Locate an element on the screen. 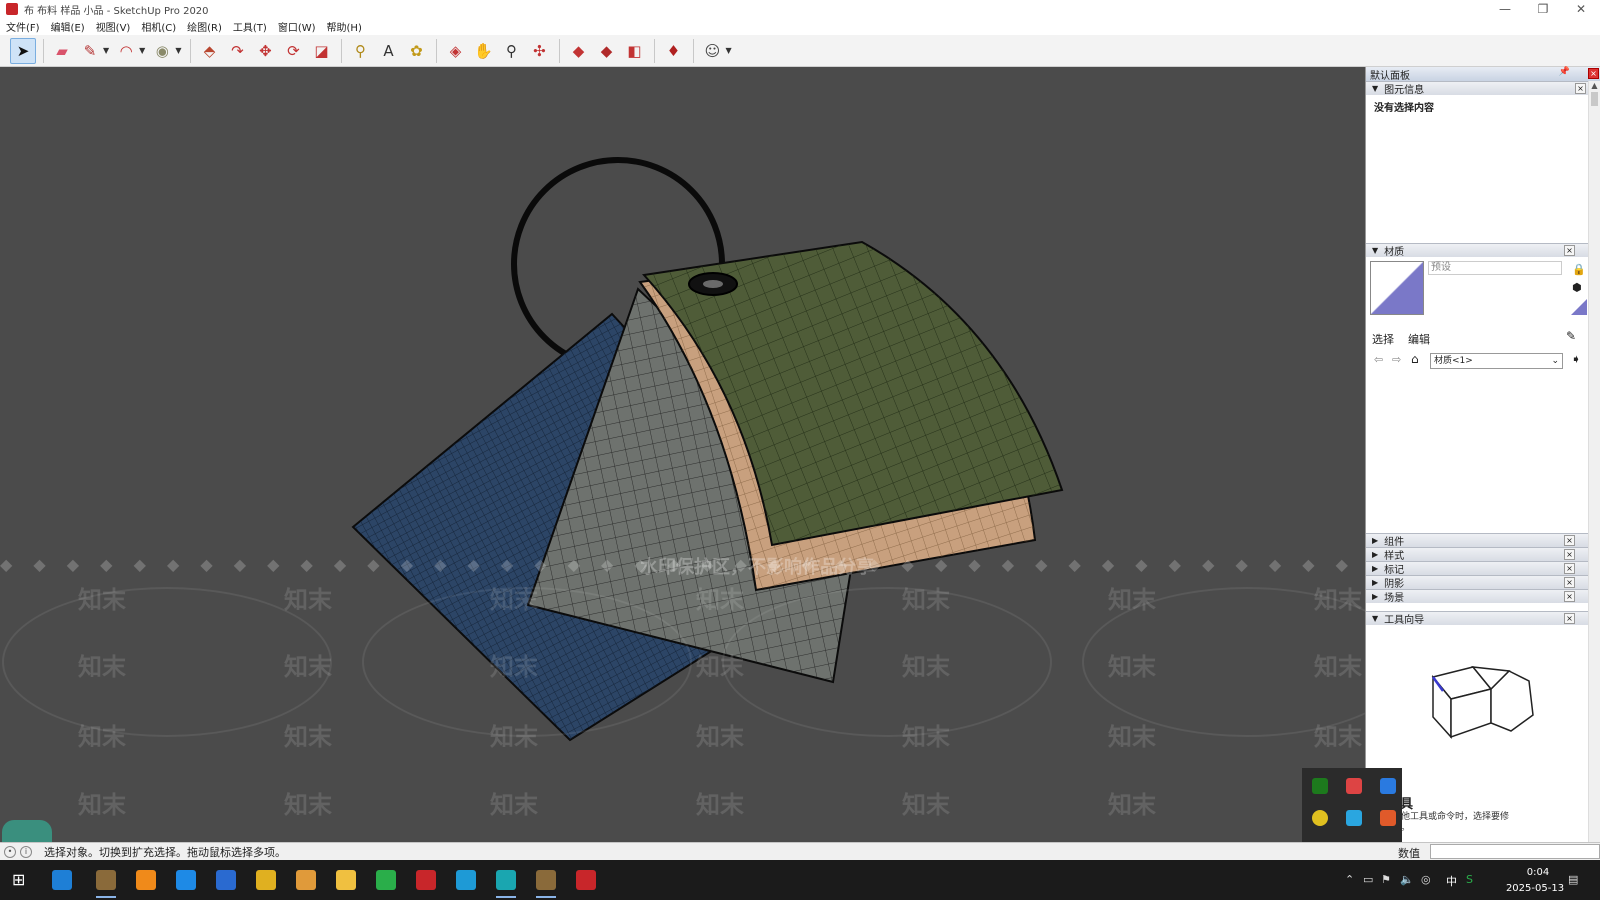 This screenshot has width=1600, height=900. instructor-header: ▼ 工具向导 × is located at coordinates (1477, 618).